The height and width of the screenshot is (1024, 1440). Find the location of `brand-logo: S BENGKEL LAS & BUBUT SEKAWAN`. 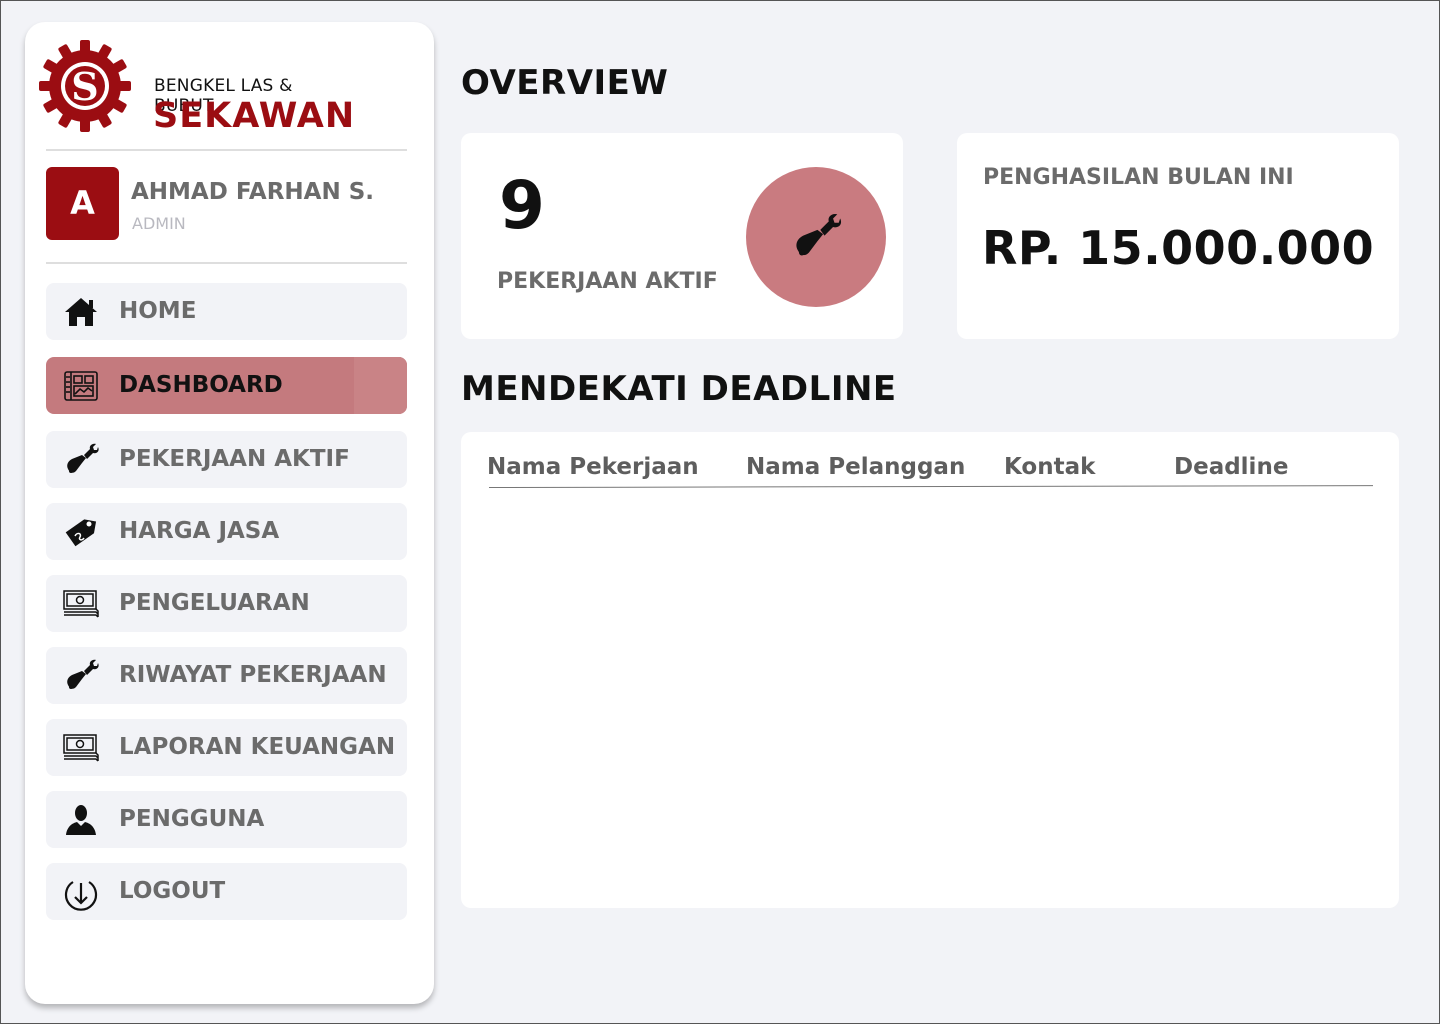

brand-logo: S BENGKEL LAS & BUBUT SEKAWAN is located at coordinates (197, 87).